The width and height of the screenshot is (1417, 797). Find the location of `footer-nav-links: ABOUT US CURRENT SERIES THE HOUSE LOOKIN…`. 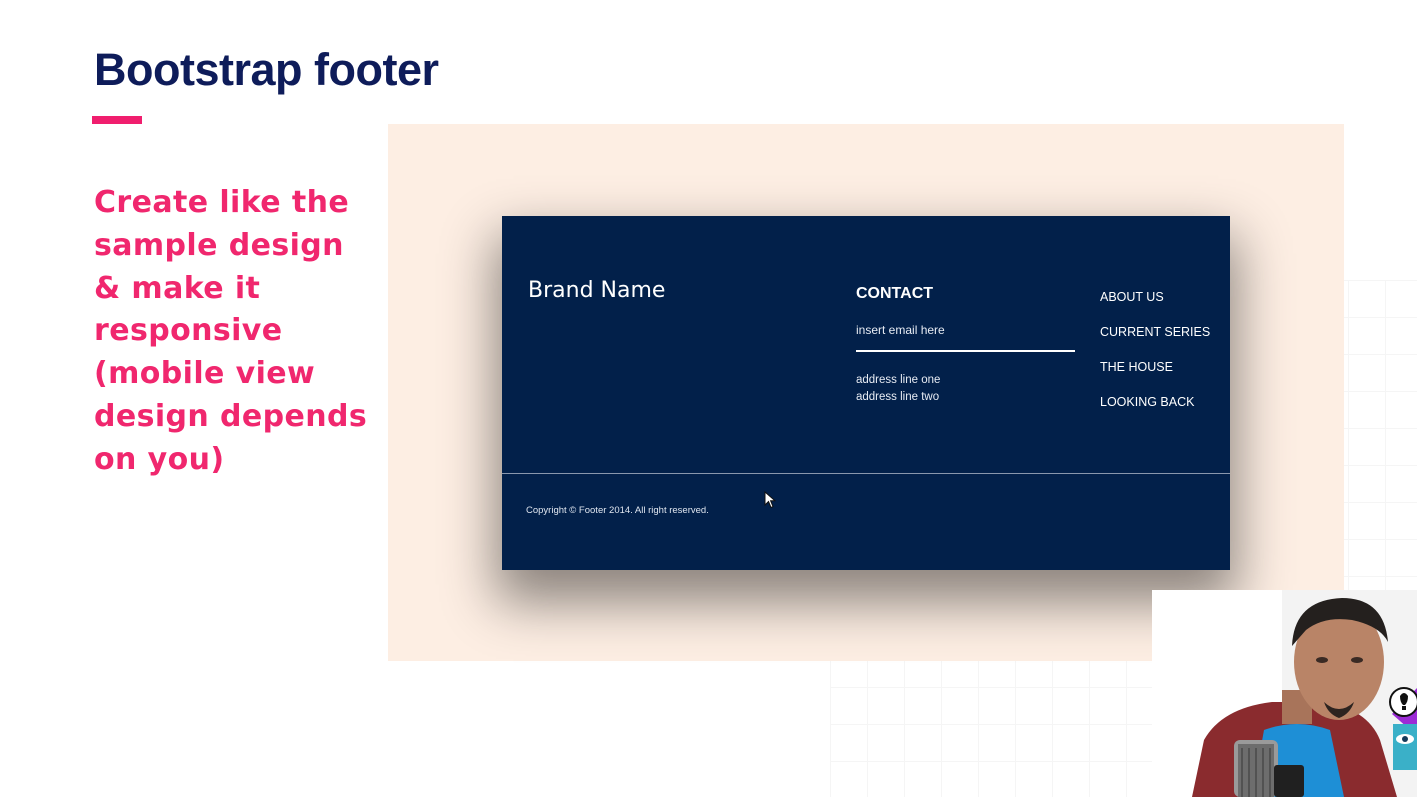

footer-nav-links: ABOUT US CURRENT SERIES THE HOUSE LOOKIN… is located at coordinates (1155, 360).